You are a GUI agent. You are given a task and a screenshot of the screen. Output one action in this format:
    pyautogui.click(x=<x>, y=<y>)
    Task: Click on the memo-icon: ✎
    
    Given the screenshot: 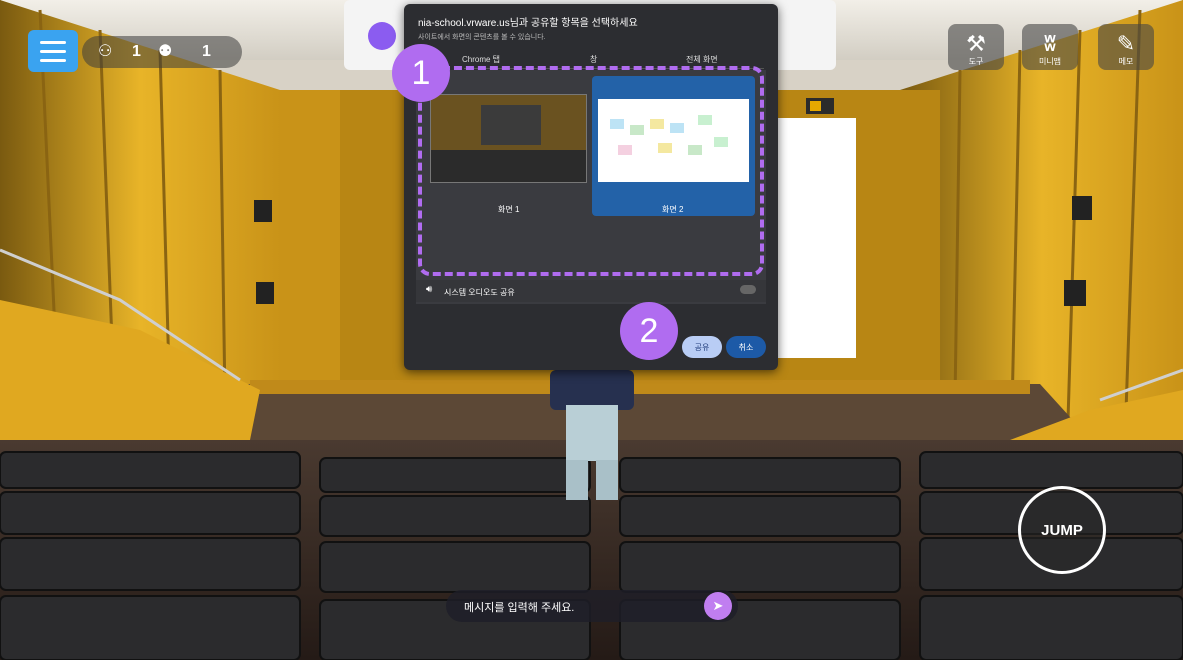 What is the action you would take?
    pyautogui.click(x=1126, y=43)
    